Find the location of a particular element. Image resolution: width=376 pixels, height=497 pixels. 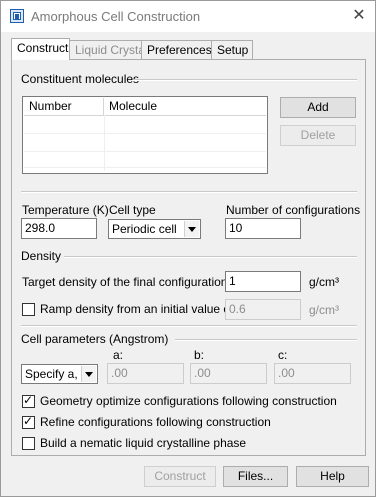

title-bar: Amorphous Cell Construction ✕ is located at coordinates (188, 16).